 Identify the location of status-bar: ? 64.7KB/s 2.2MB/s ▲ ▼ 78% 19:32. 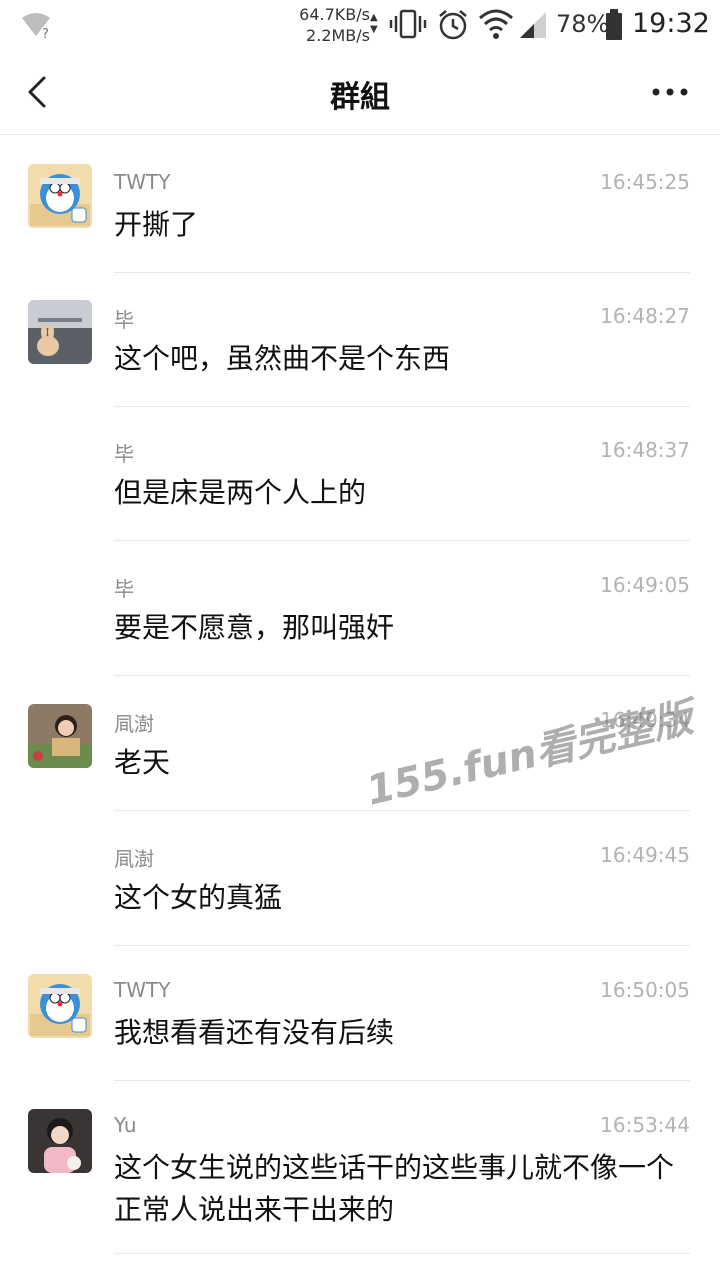
(360, 25).